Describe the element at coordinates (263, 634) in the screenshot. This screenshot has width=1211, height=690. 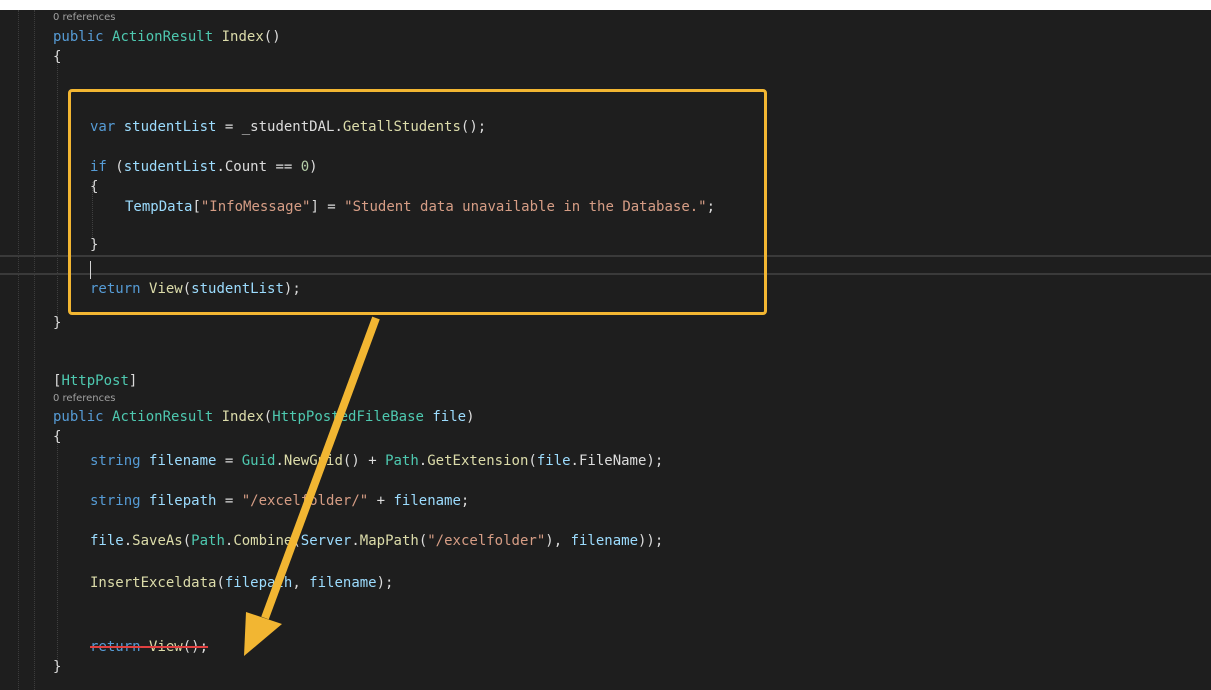
I see `arrow-head` at that location.